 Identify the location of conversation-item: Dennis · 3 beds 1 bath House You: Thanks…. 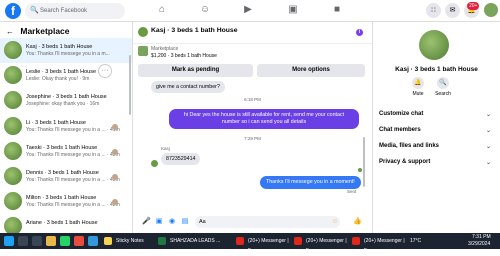
(66, 176).